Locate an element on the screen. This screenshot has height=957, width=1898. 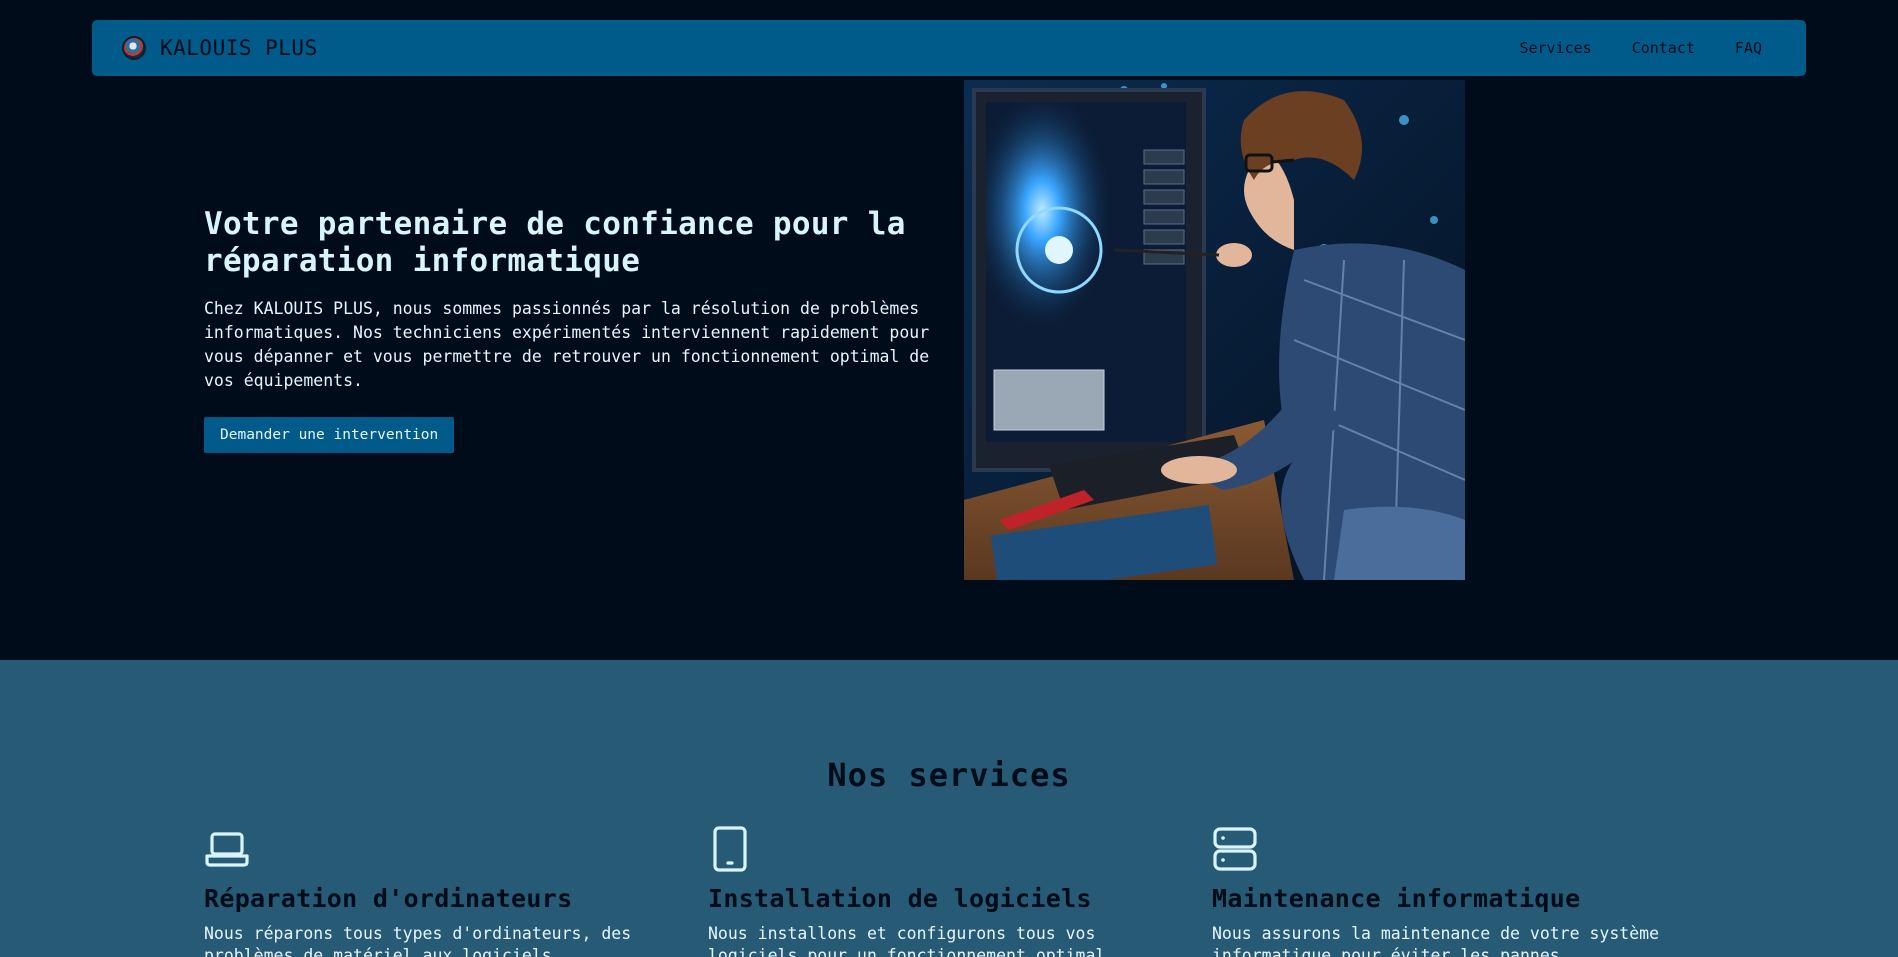
service-title: Maintenance informatique is located at coordinates (1396, 898).